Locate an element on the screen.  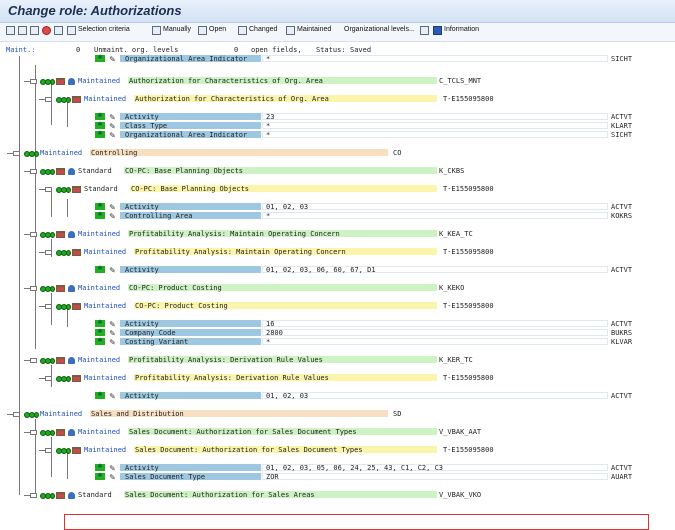
collapse-icon is located at coordinates (22, 30).